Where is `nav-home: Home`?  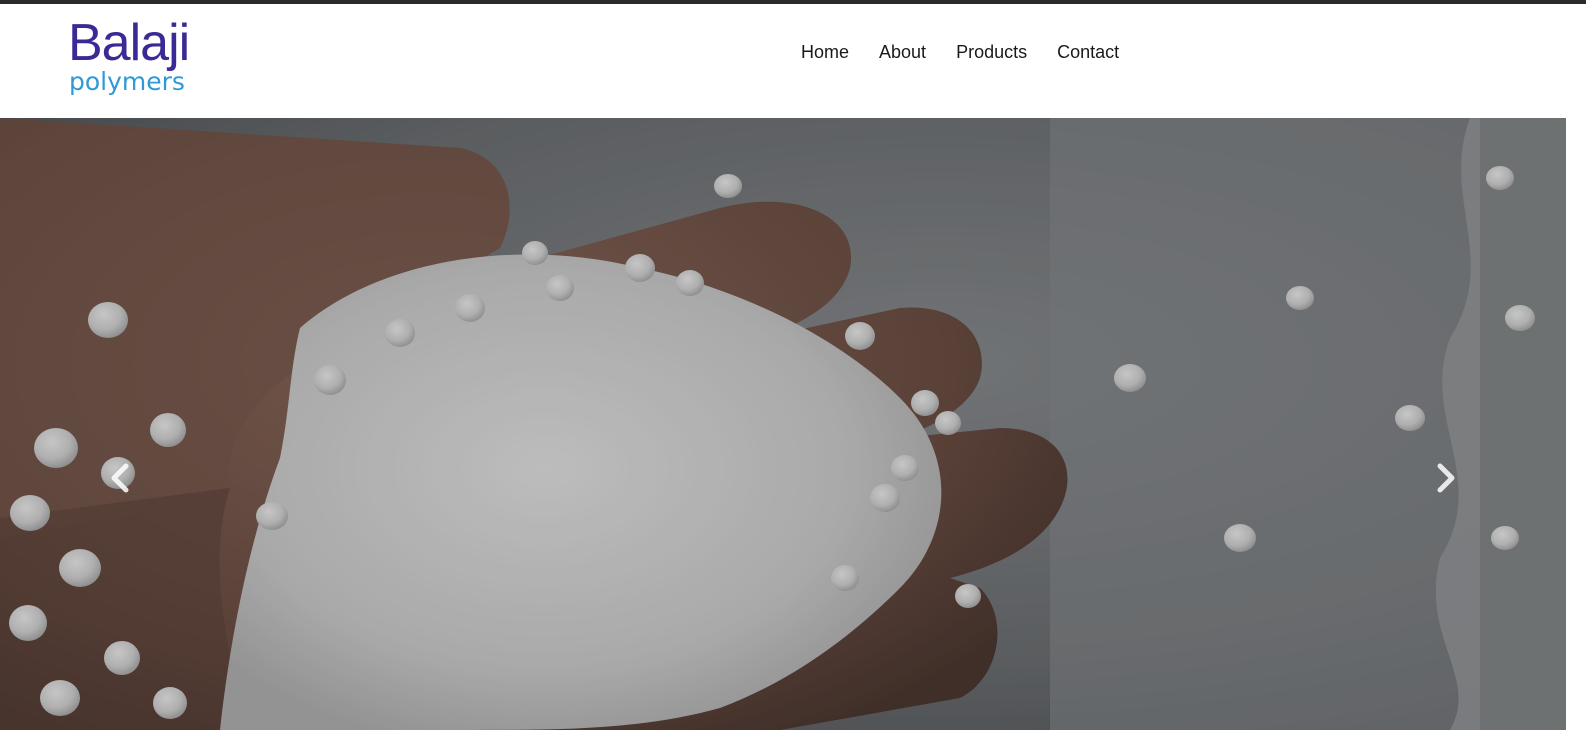 nav-home: Home is located at coordinates (825, 52).